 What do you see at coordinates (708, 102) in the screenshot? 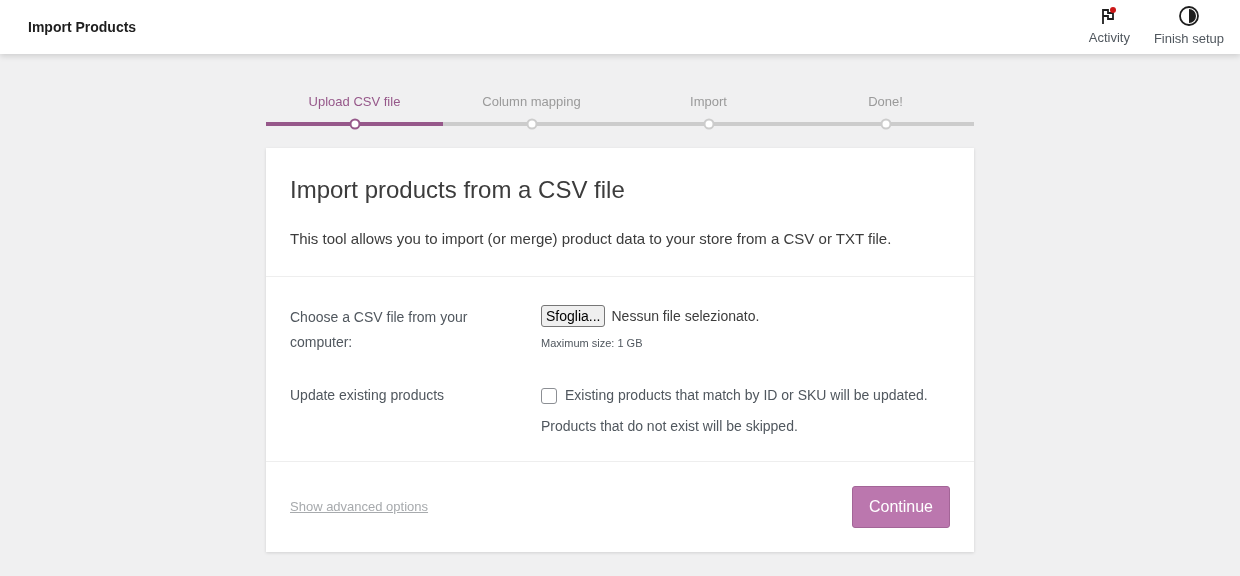
I see `step-label: Import` at bounding box center [708, 102].